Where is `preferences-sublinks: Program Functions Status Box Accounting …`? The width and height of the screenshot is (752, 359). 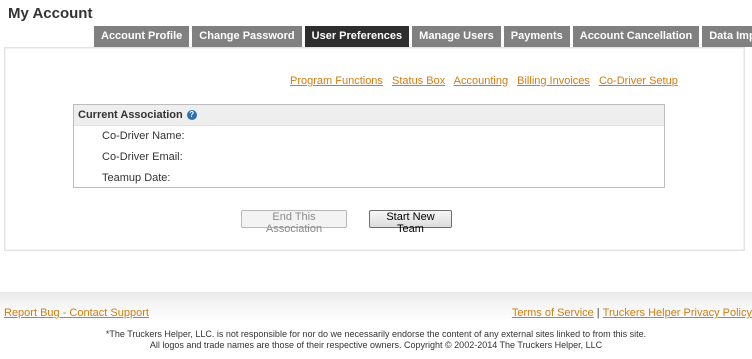 preferences-sublinks: Program Functions Status Box Accounting … is located at coordinates (487, 81).